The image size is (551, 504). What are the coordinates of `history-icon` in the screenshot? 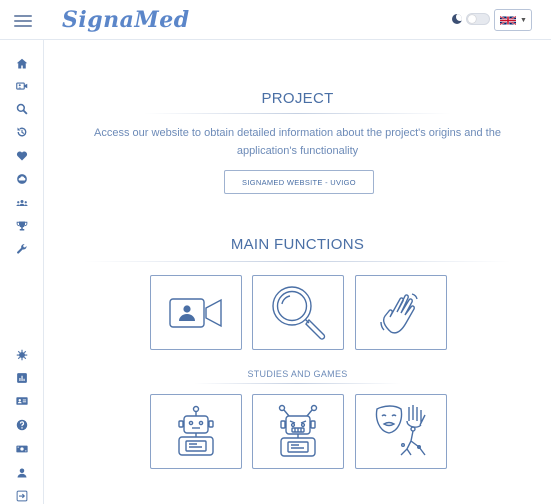 It's located at (22, 132).